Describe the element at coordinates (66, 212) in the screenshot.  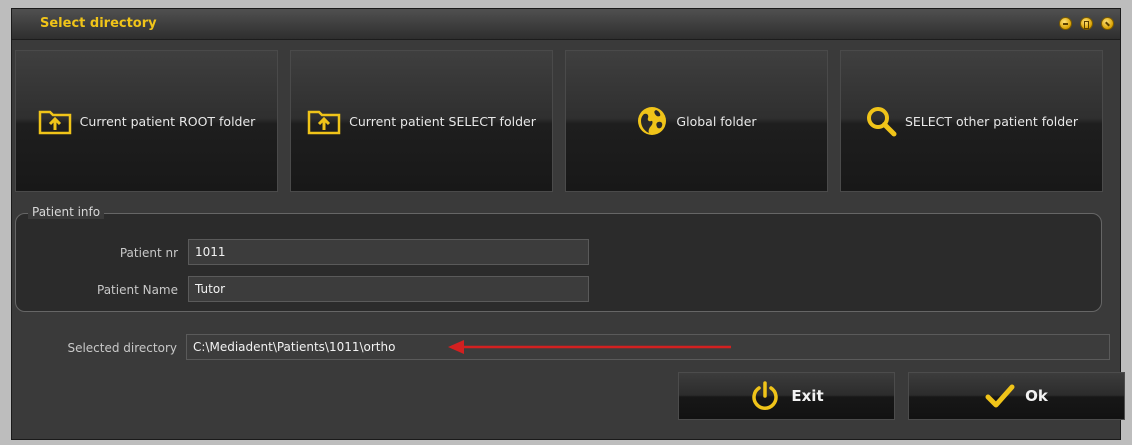
I see `group-title: Patient info` at that location.